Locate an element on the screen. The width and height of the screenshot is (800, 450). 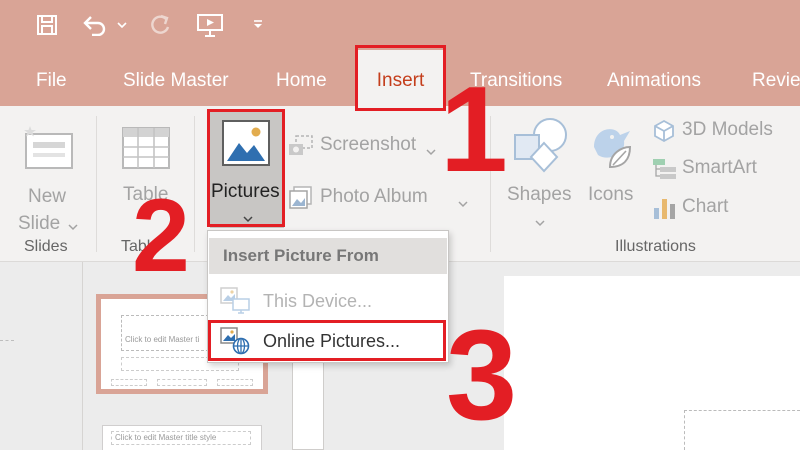
chart-label: Chart is located at coordinates (705, 206).